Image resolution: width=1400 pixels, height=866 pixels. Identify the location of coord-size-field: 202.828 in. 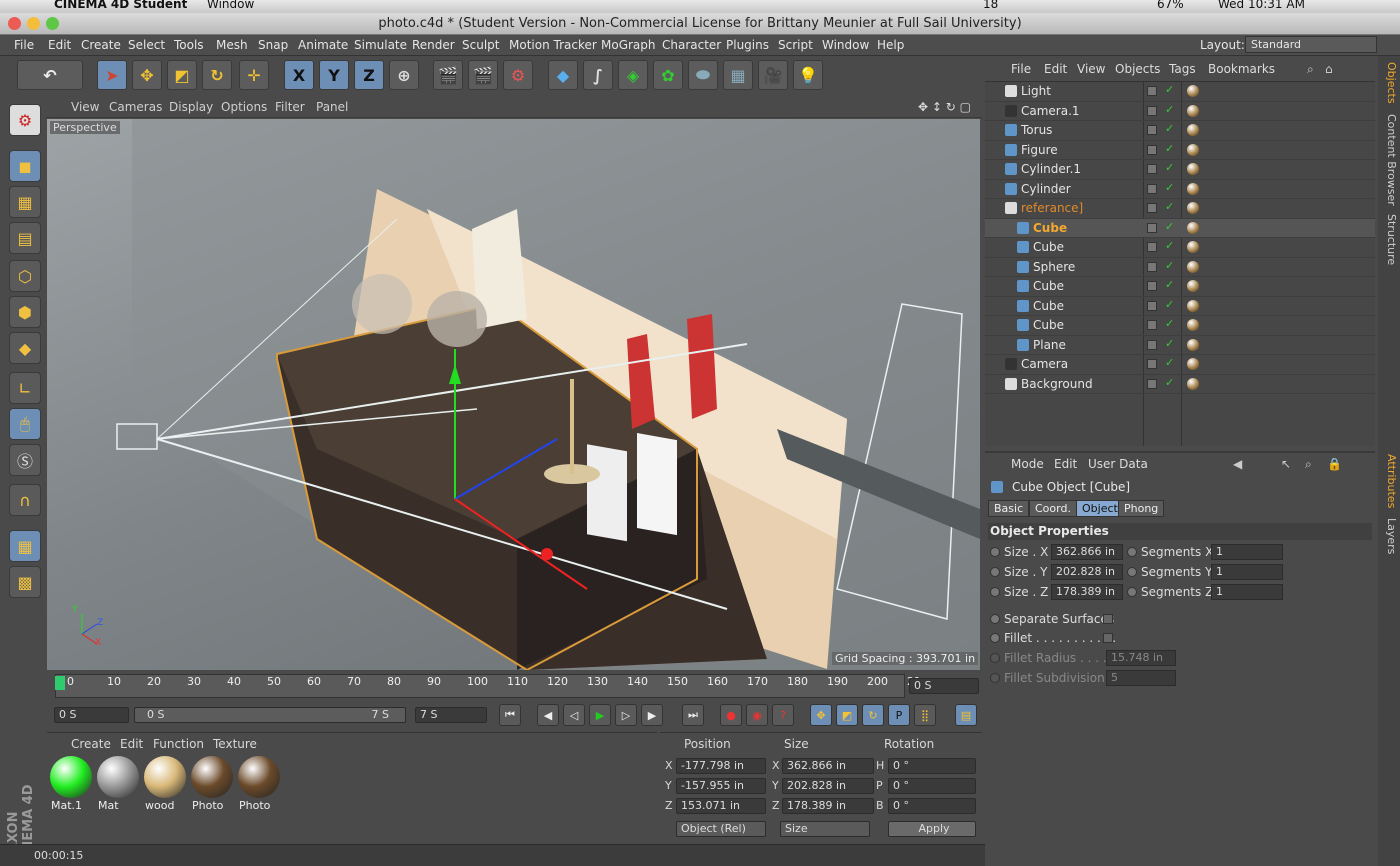
(828, 786).